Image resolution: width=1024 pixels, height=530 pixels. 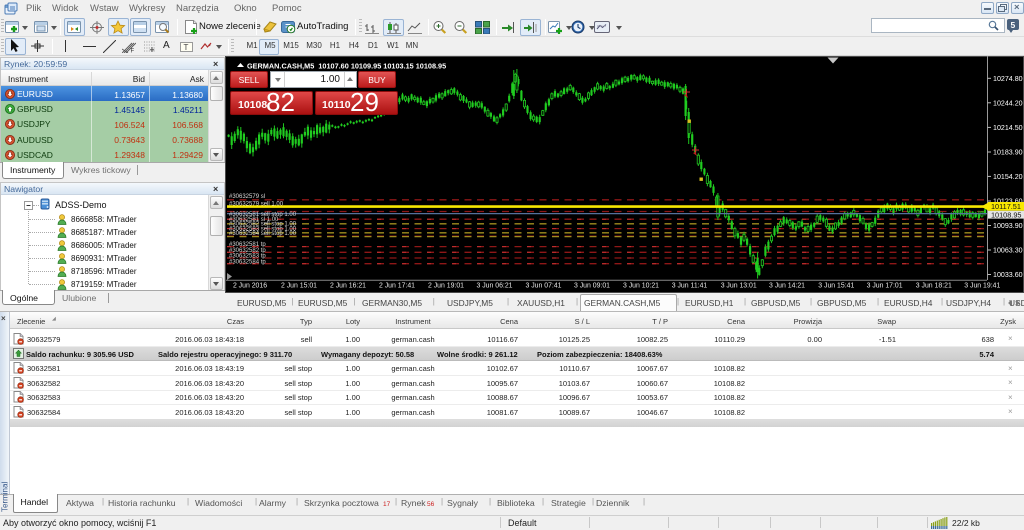 I want to click on svg-text: 10063.30, so click(x=1008, y=251).